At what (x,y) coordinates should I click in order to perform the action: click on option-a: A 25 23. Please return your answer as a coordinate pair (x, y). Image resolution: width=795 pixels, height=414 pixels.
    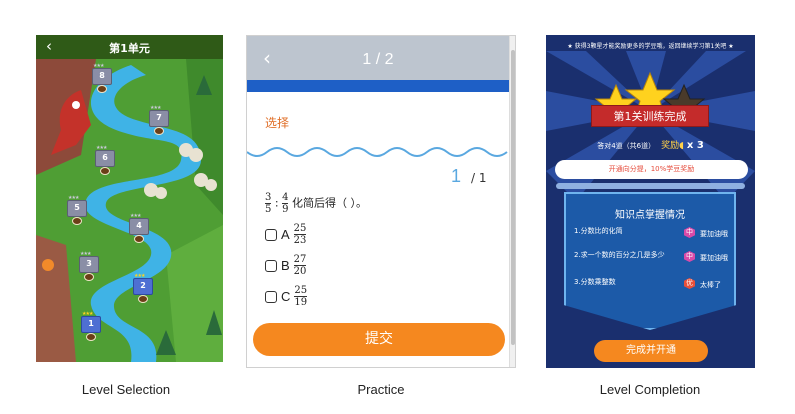
    Looking at the image, I should click on (286, 234).